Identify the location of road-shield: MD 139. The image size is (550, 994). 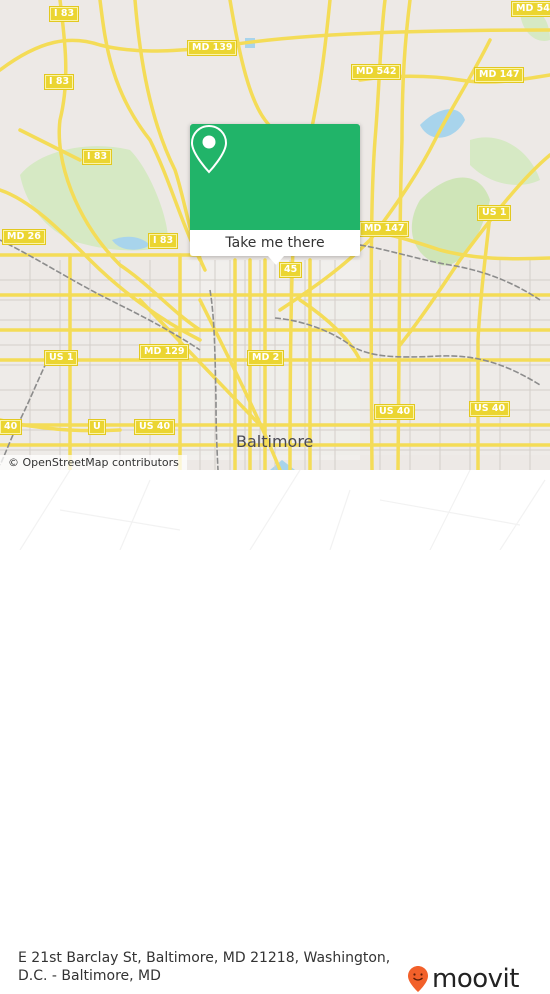
(212, 48).